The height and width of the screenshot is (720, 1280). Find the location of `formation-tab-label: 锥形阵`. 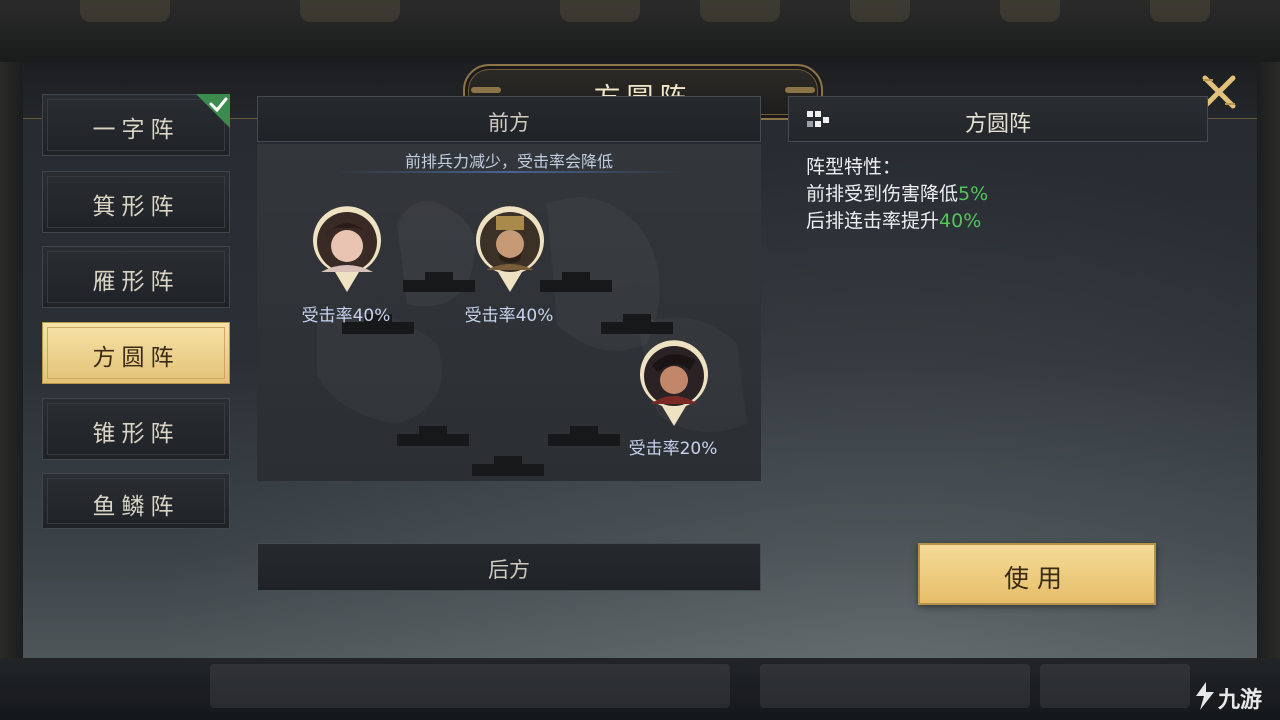

formation-tab-label: 锥形阵 is located at coordinates (136, 434).